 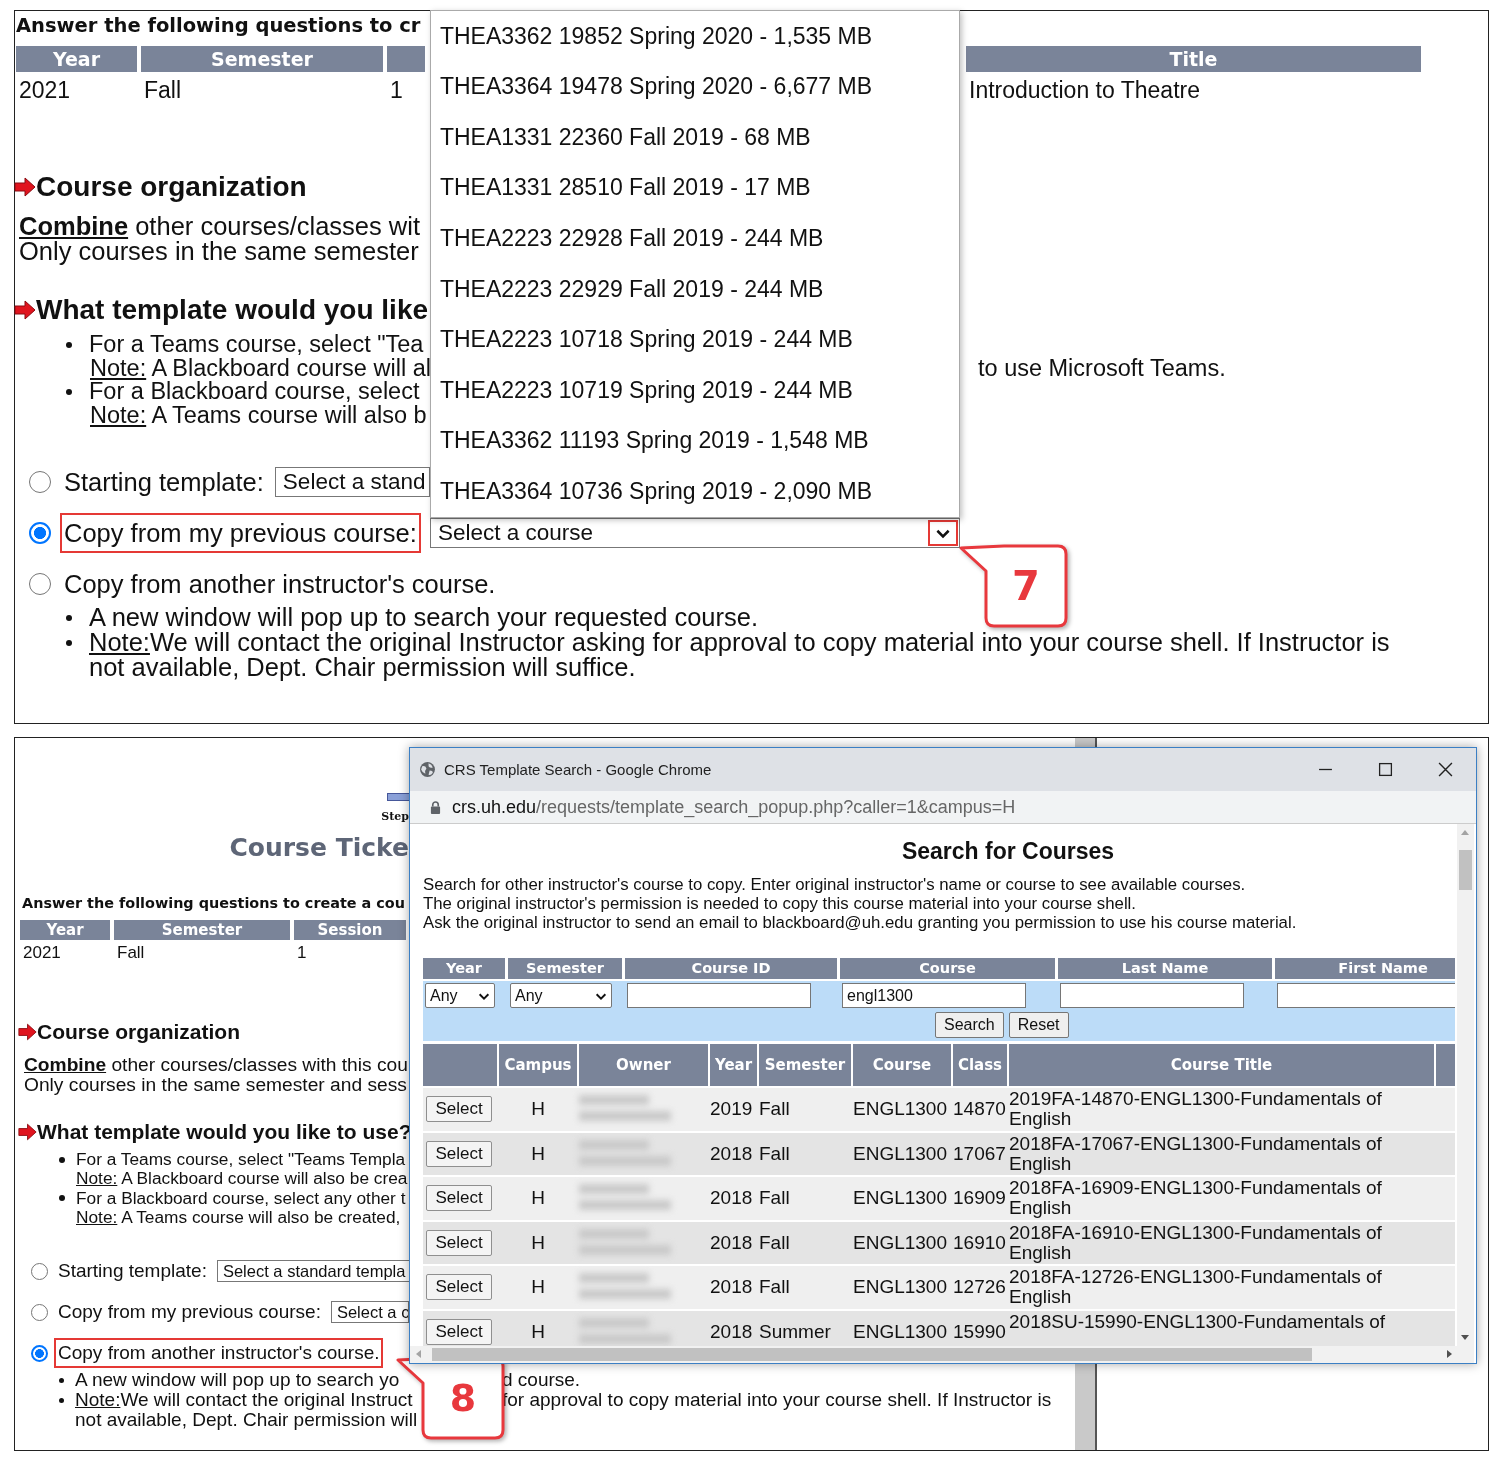 What do you see at coordinates (694, 390) in the screenshot?
I see `dropdown-option: THEA2223 10719 Spring 2019 - 244 MB` at bounding box center [694, 390].